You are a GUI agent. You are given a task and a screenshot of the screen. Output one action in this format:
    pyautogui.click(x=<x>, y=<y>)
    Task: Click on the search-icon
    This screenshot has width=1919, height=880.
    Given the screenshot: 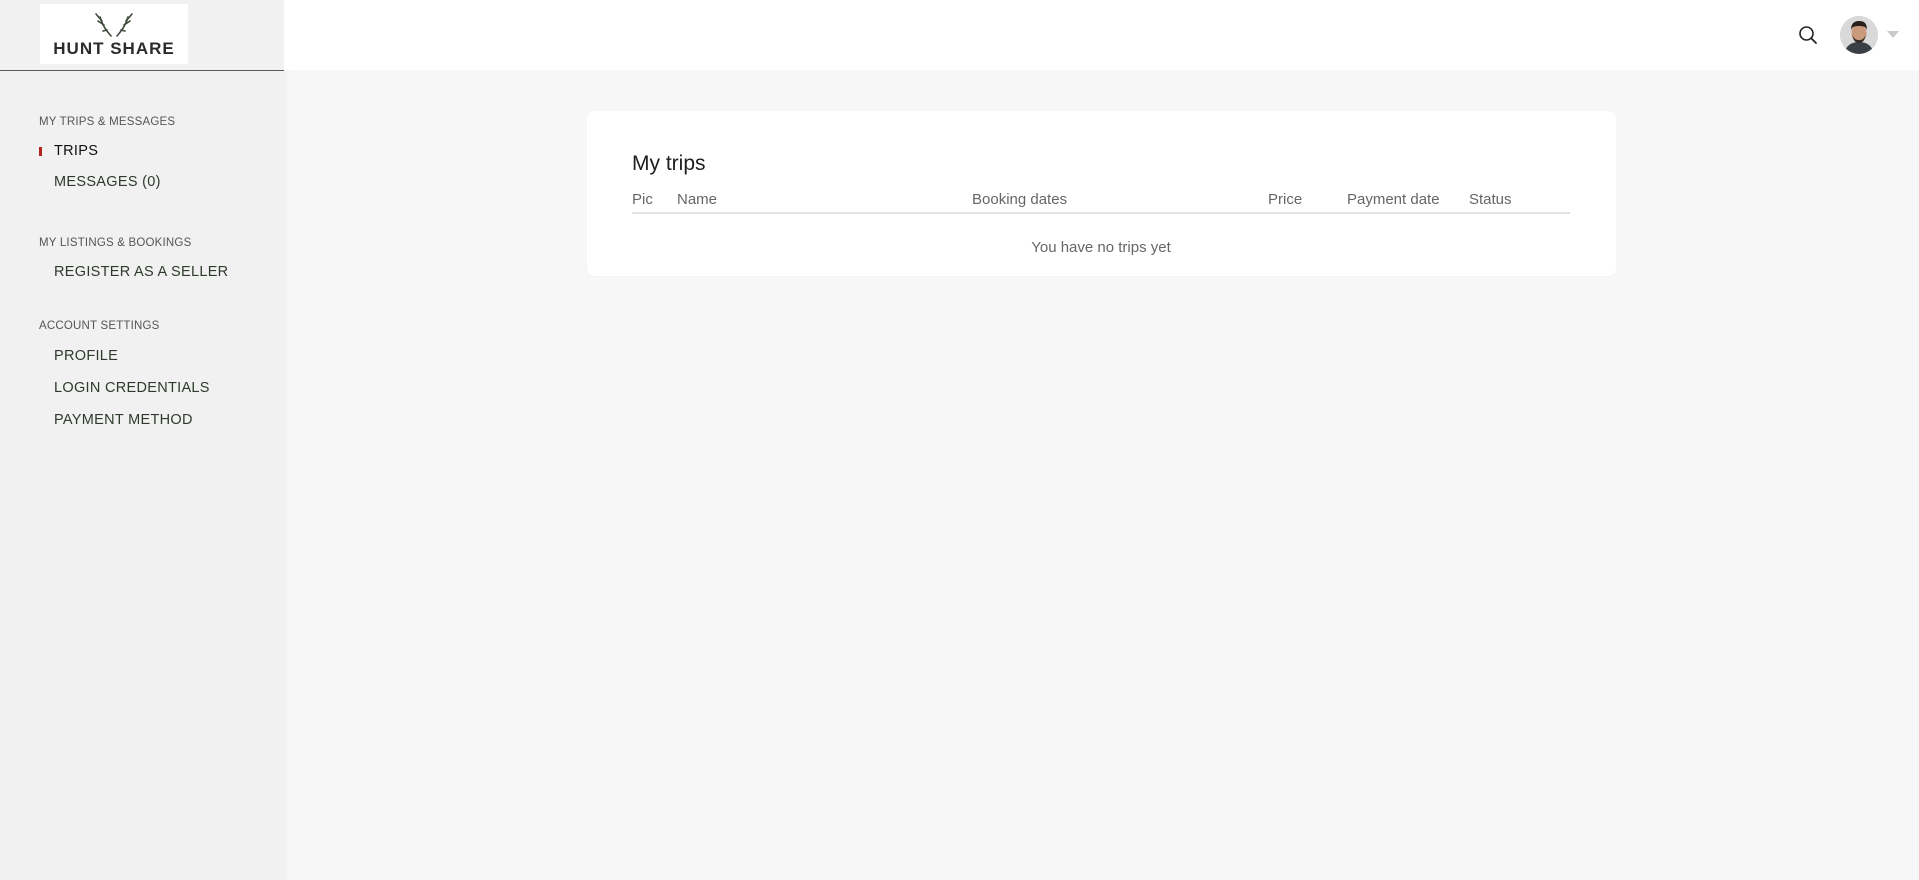 What is the action you would take?
    pyautogui.click(x=1808, y=35)
    